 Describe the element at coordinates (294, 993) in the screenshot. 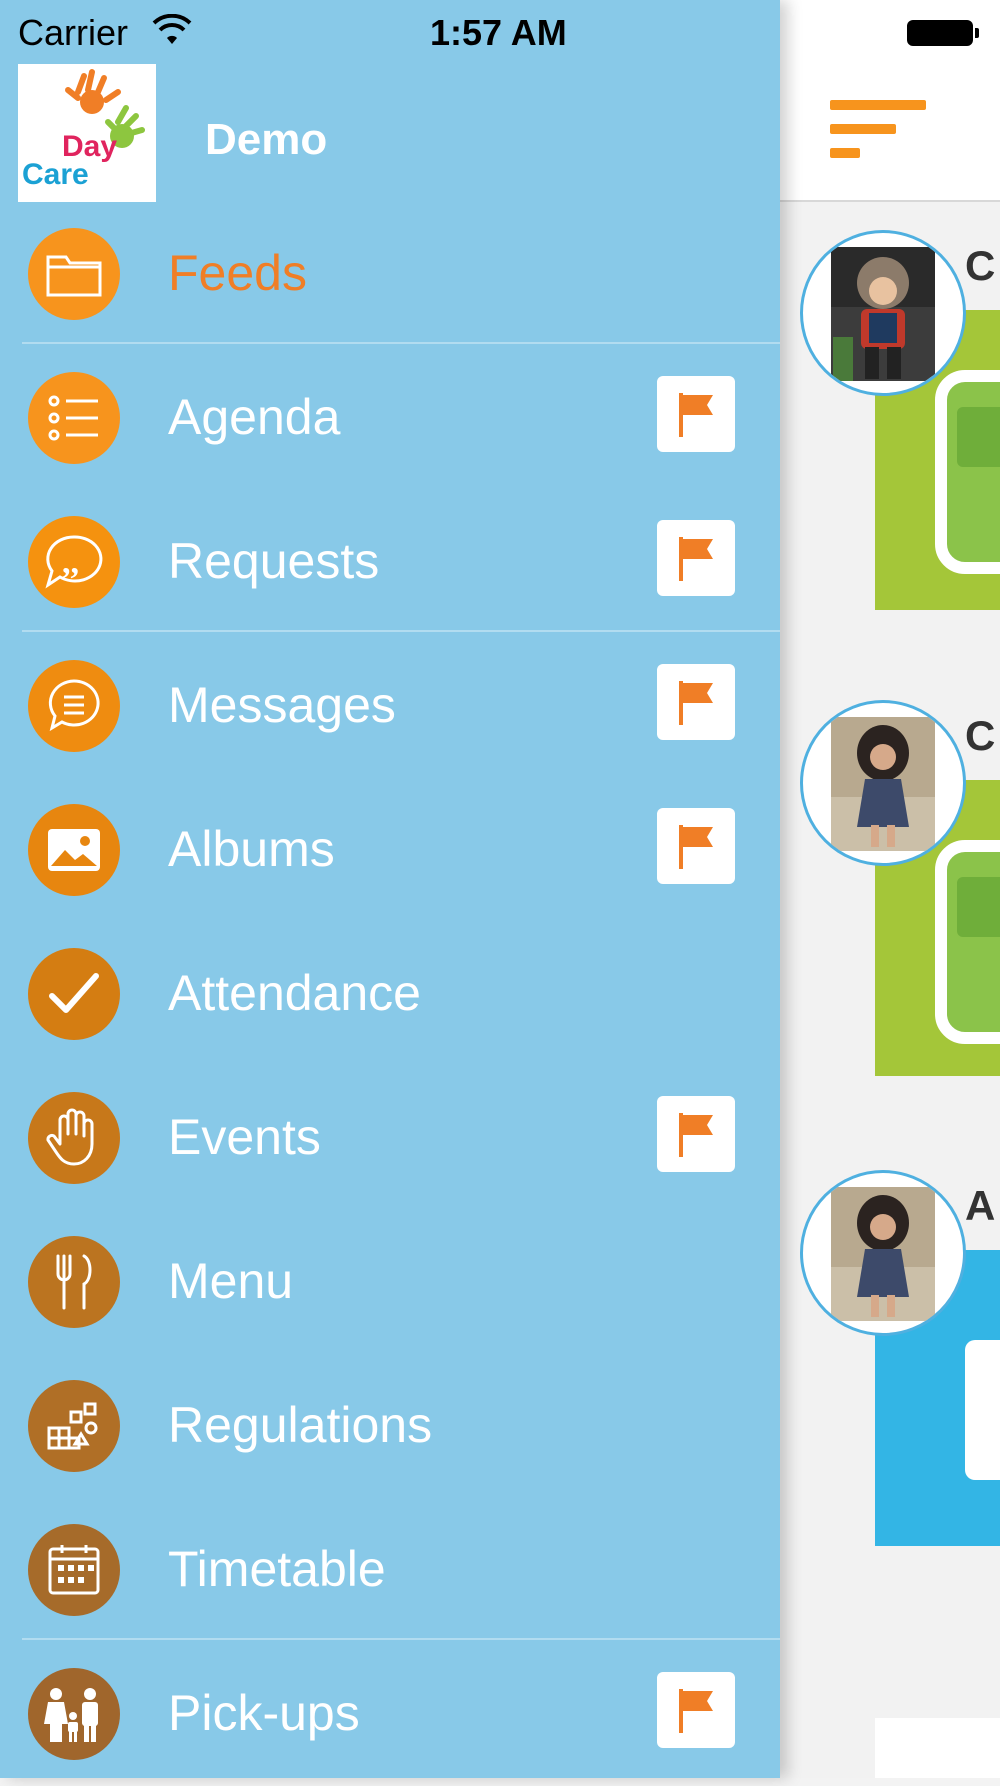

I see `menu-item-label: Attendance` at that location.